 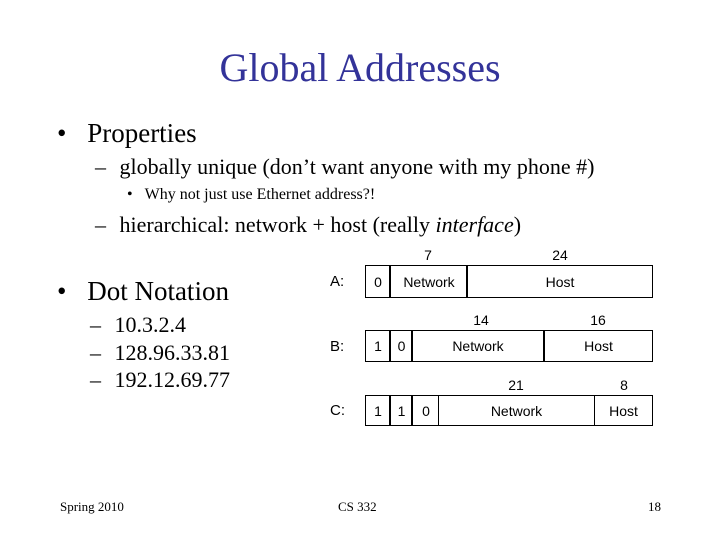 What do you see at coordinates (428, 255) in the screenshot?
I see `class-a-network-bits: 7` at bounding box center [428, 255].